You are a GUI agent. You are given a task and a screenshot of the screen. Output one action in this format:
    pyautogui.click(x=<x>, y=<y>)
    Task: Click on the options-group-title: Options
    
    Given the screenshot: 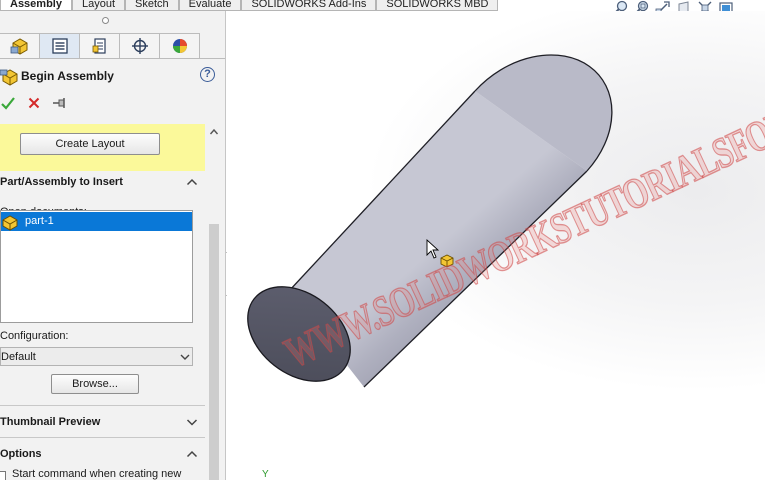 What is the action you would take?
    pyautogui.click(x=21, y=454)
    